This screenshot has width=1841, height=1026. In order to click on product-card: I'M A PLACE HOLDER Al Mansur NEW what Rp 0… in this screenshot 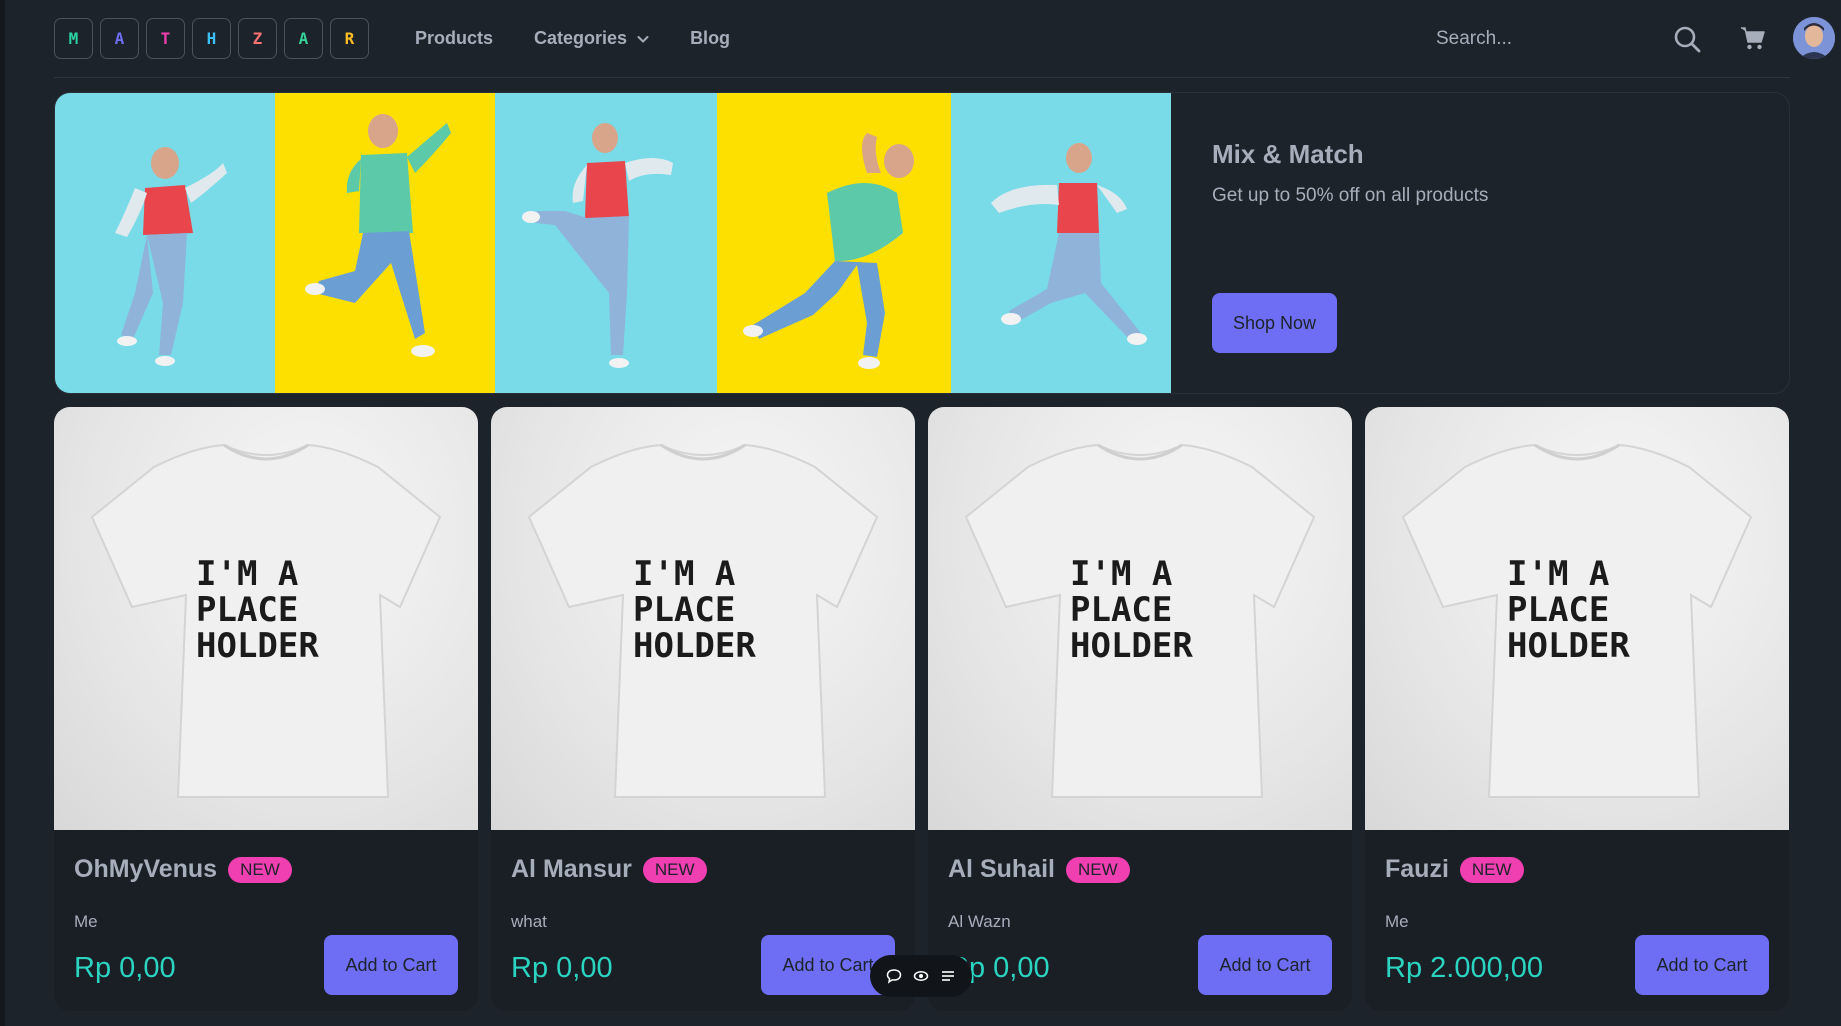, I will do `click(703, 709)`.